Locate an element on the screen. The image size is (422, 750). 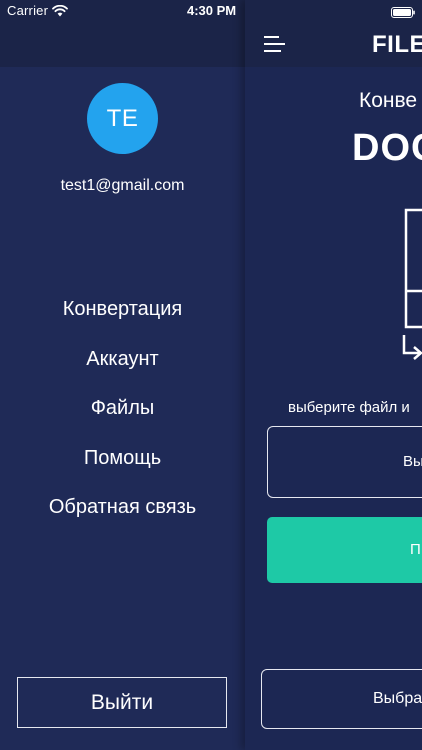
conversion-subtitle: Конве is located at coordinates (388, 100).